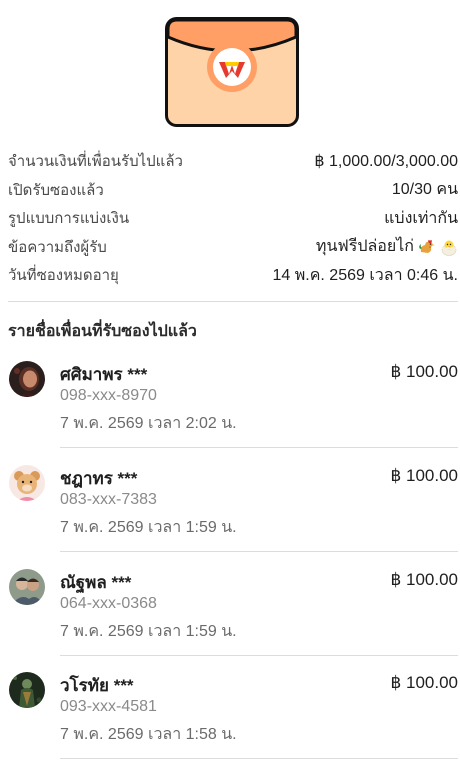 The width and height of the screenshot is (460, 761). Describe the element at coordinates (56, 190) in the screenshot. I see `summary-label: เปิดรับซองแล้ว` at that location.